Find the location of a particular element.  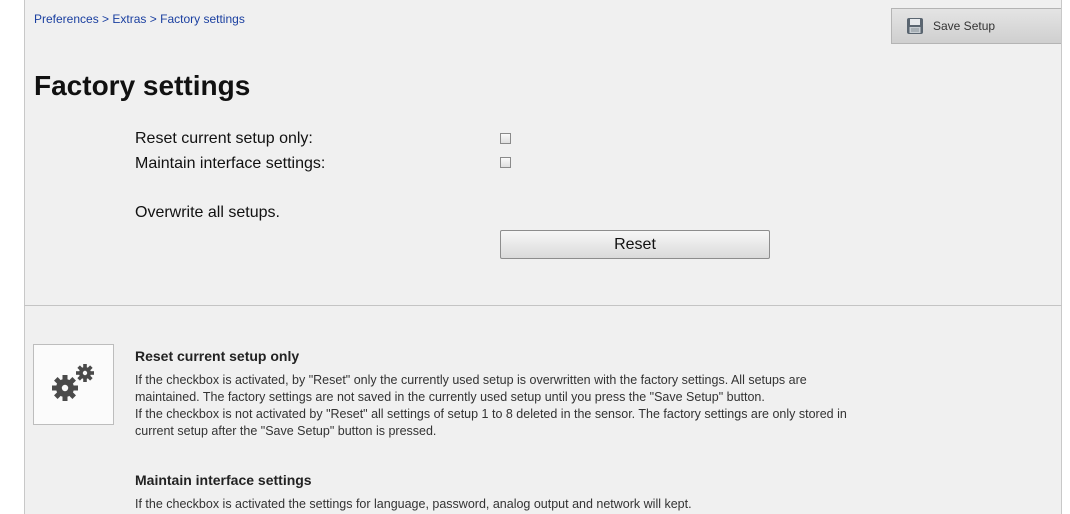

reset-button: Reset is located at coordinates (635, 244).